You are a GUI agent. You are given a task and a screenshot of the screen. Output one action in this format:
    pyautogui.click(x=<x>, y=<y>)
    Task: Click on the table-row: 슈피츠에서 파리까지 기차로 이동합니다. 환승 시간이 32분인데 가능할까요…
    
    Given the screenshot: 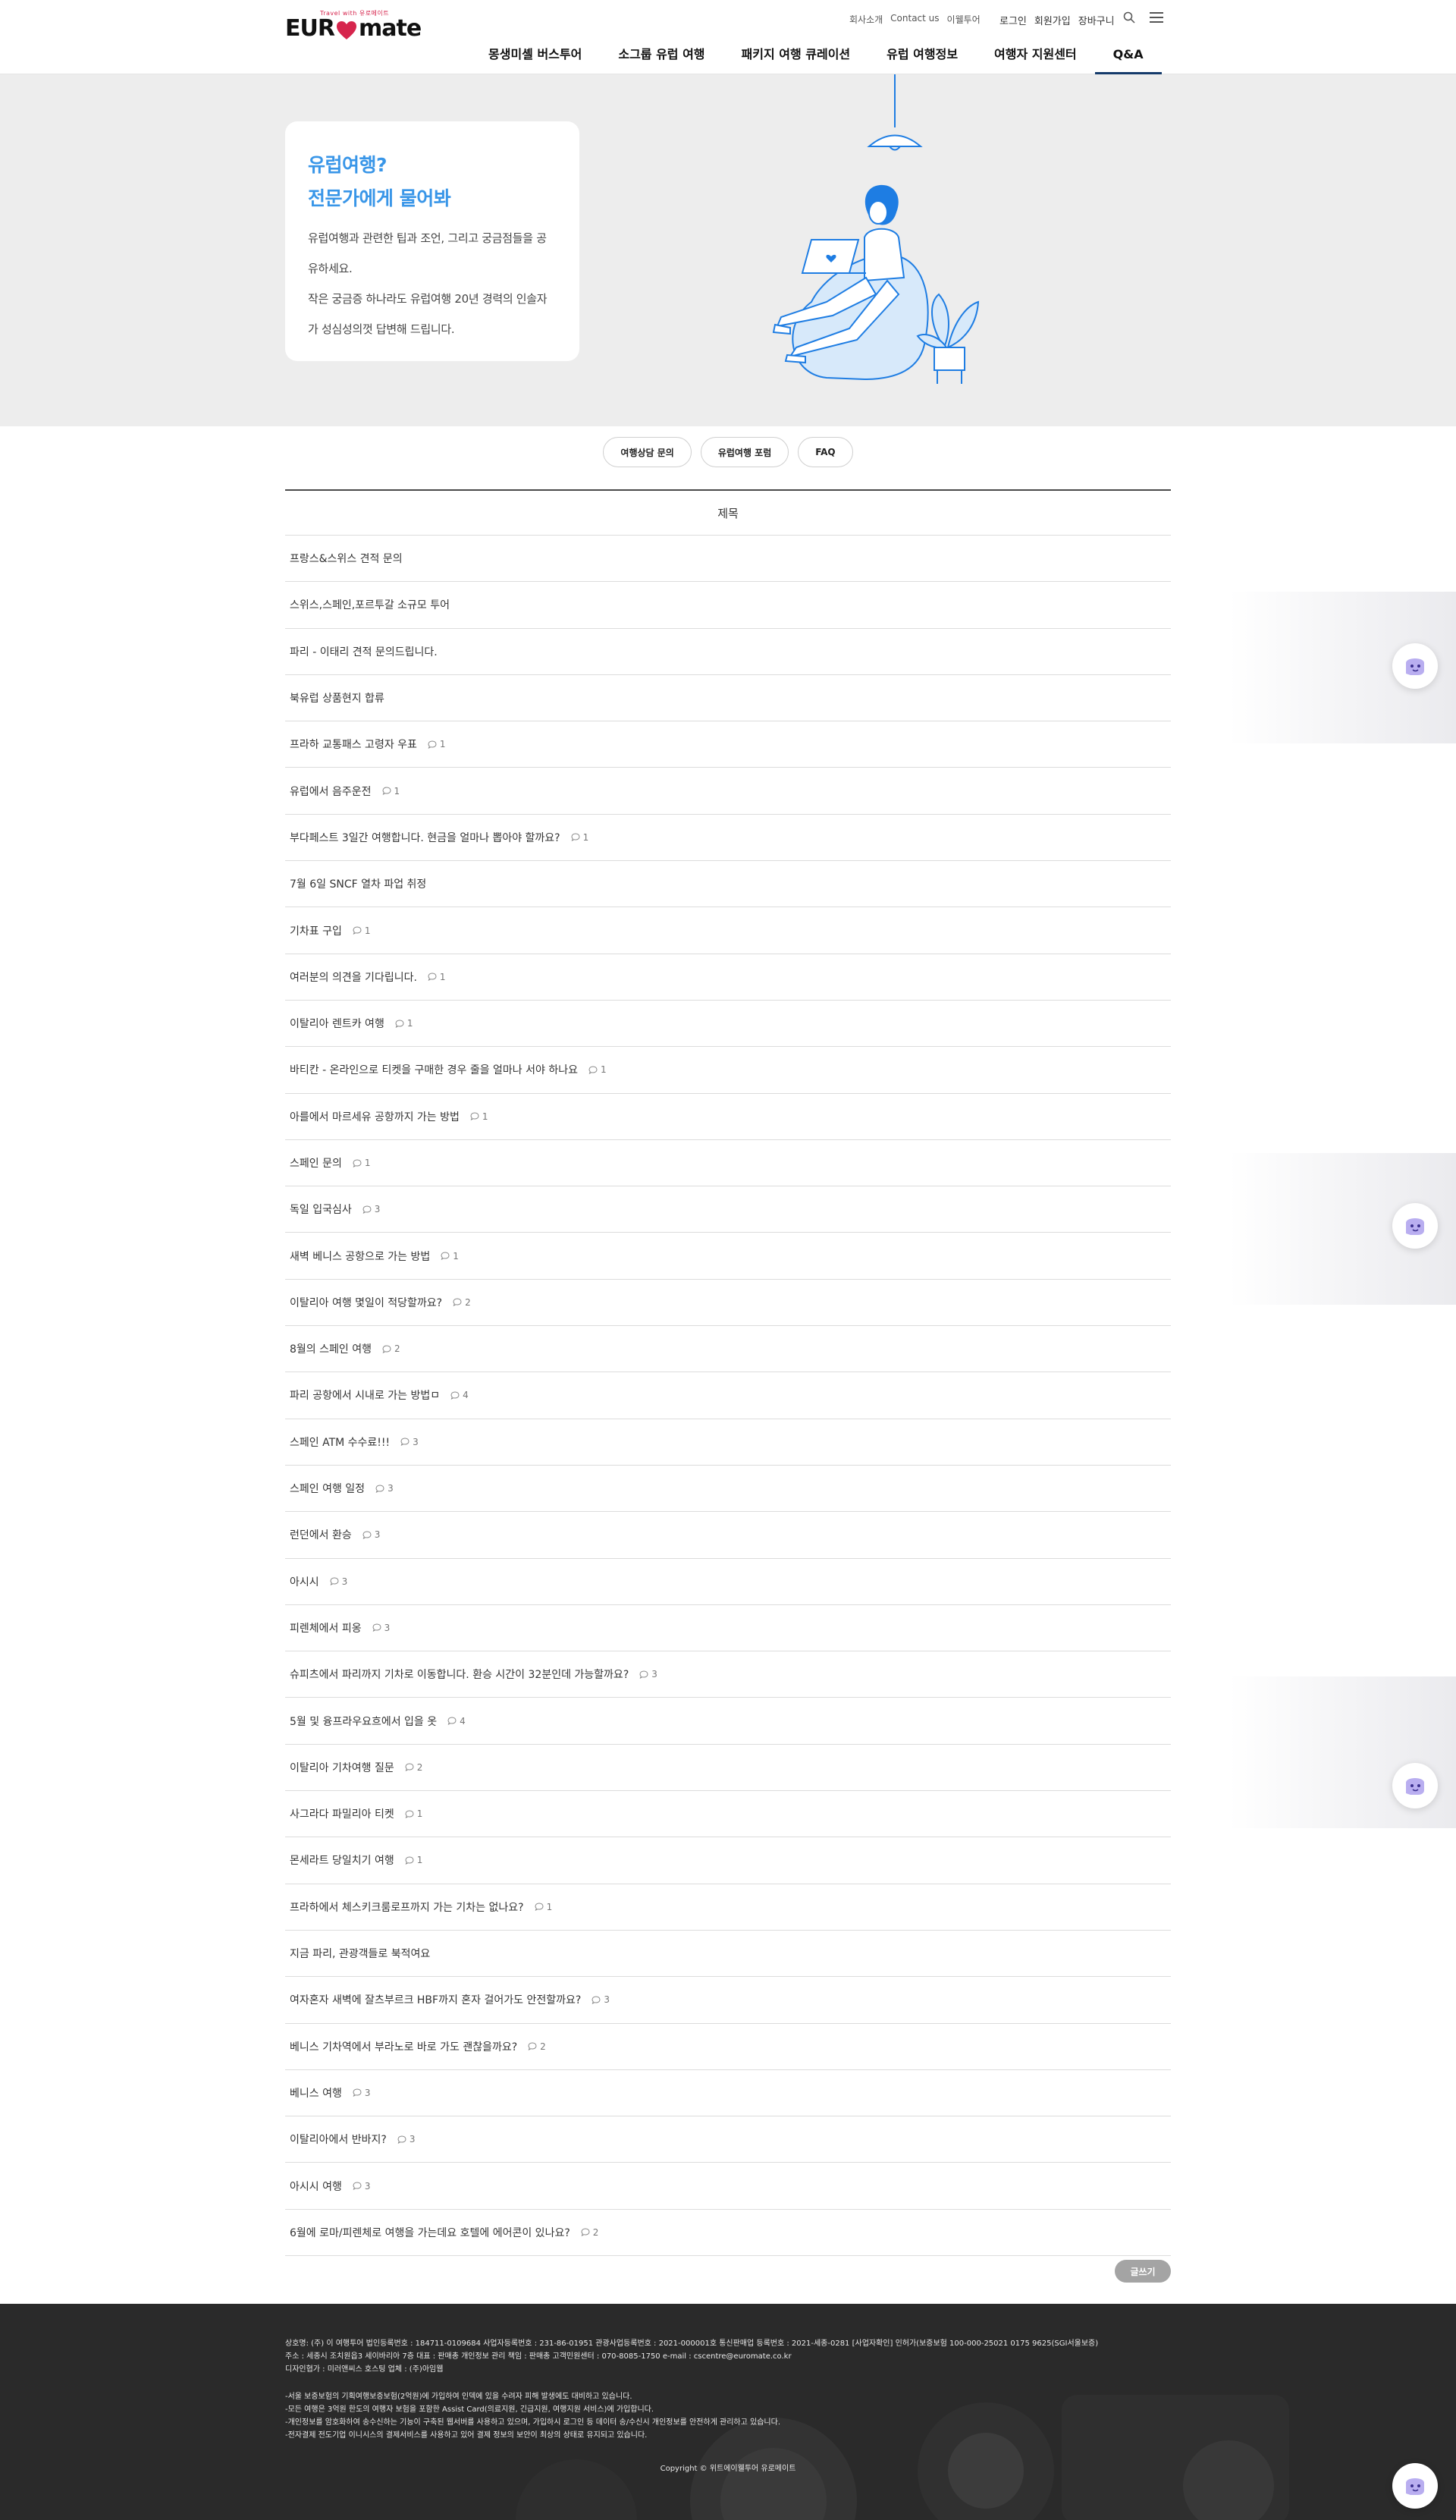 What is the action you would take?
    pyautogui.click(x=728, y=1674)
    